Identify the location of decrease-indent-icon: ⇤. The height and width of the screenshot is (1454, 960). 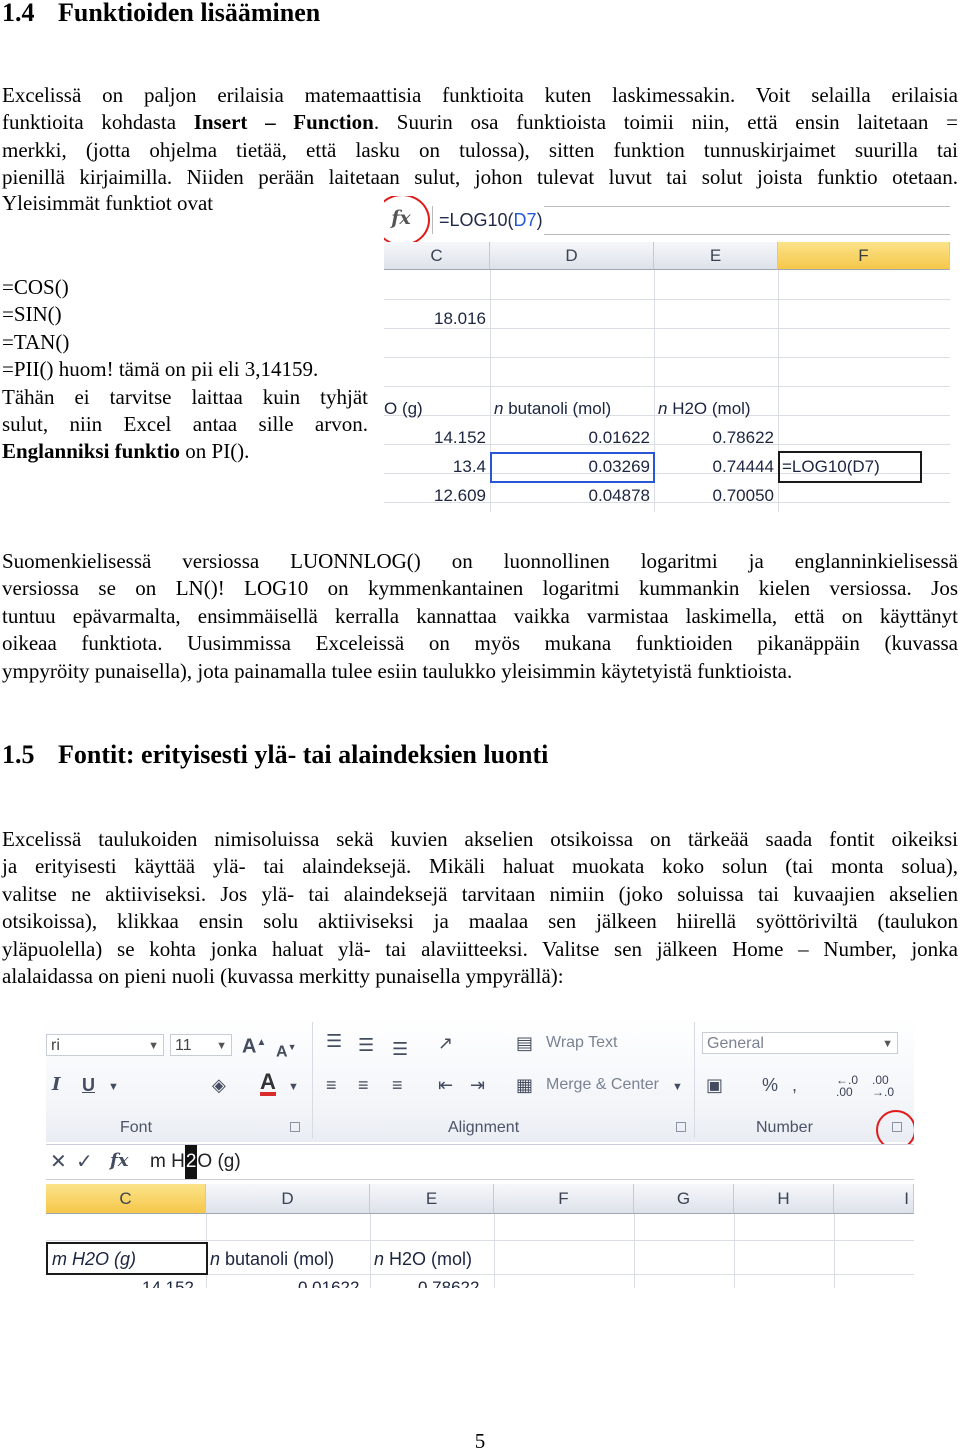
(445, 1085).